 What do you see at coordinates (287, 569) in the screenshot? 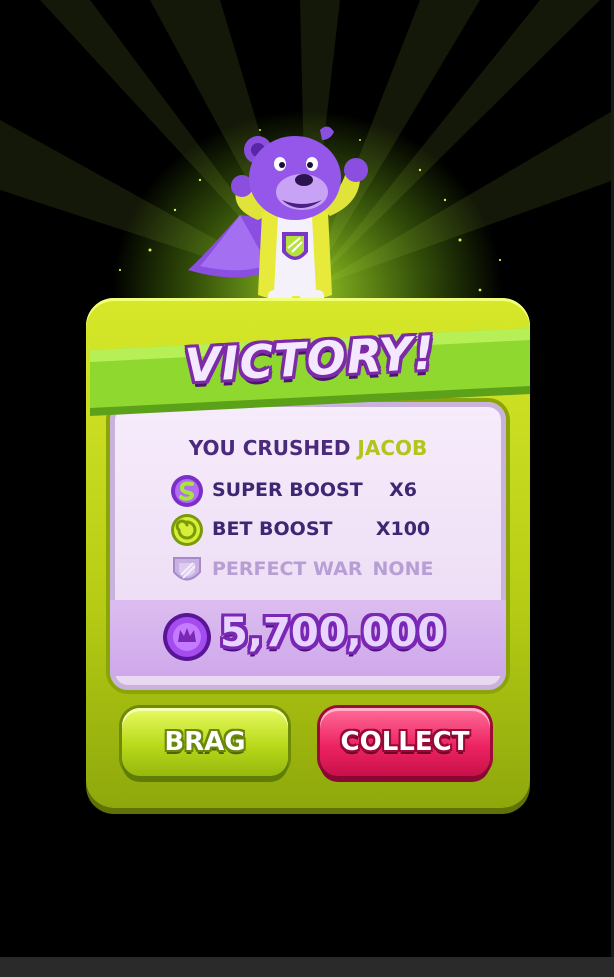
I see `perfect-war-label: PERFECT WAR` at bounding box center [287, 569].